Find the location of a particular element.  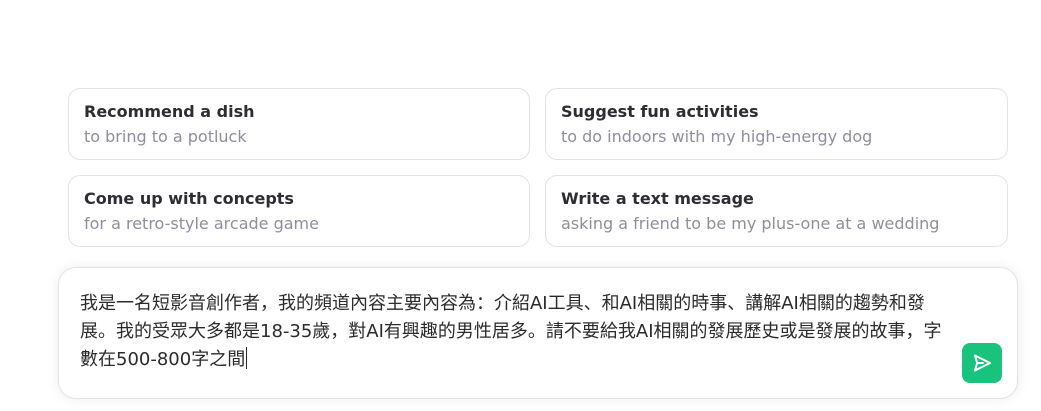

send-button is located at coordinates (982, 363).